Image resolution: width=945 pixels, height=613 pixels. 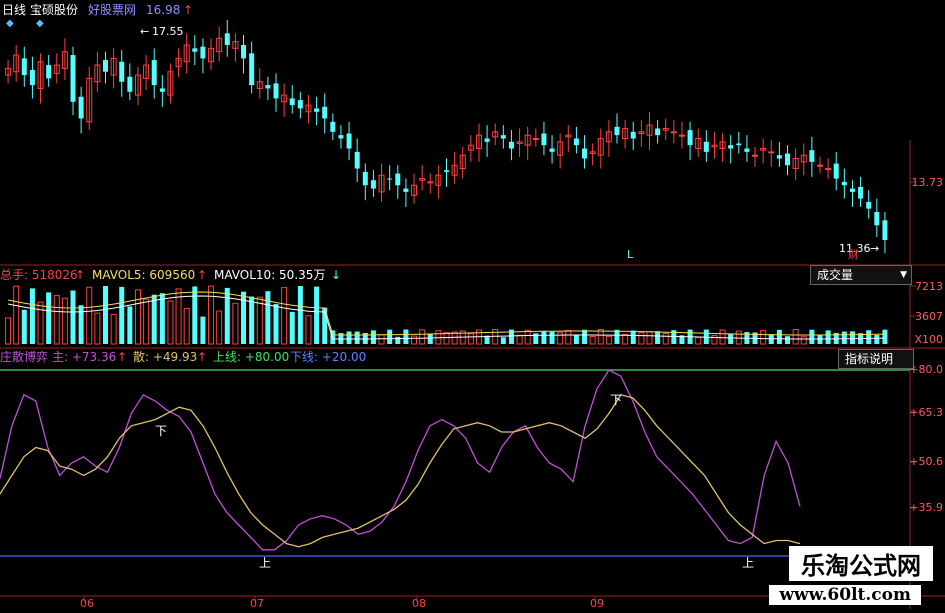 I want to click on indicator-axis-label: +80.0, so click(x=926, y=369).